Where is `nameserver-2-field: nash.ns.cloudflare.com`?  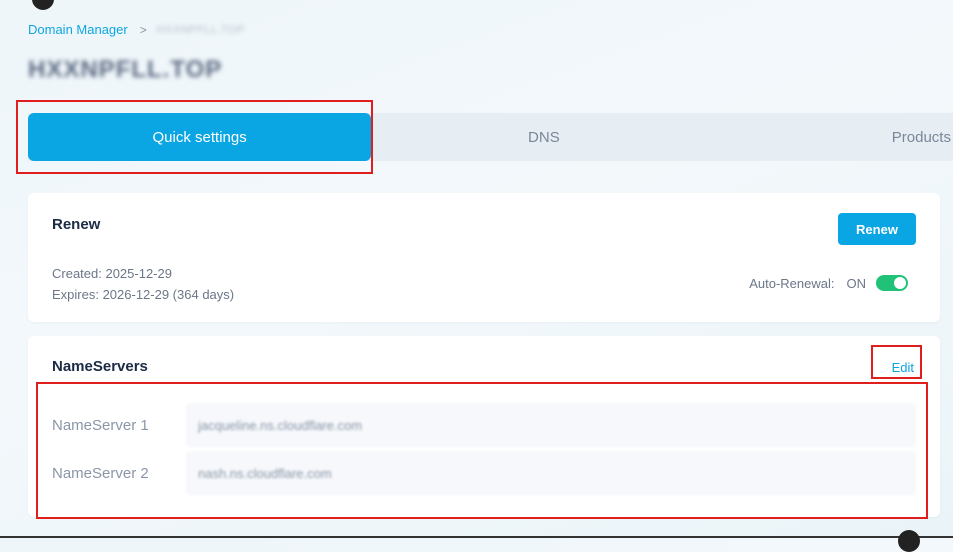
nameserver-2-field: nash.ns.cloudflare.com is located at coordinates (551, 473).